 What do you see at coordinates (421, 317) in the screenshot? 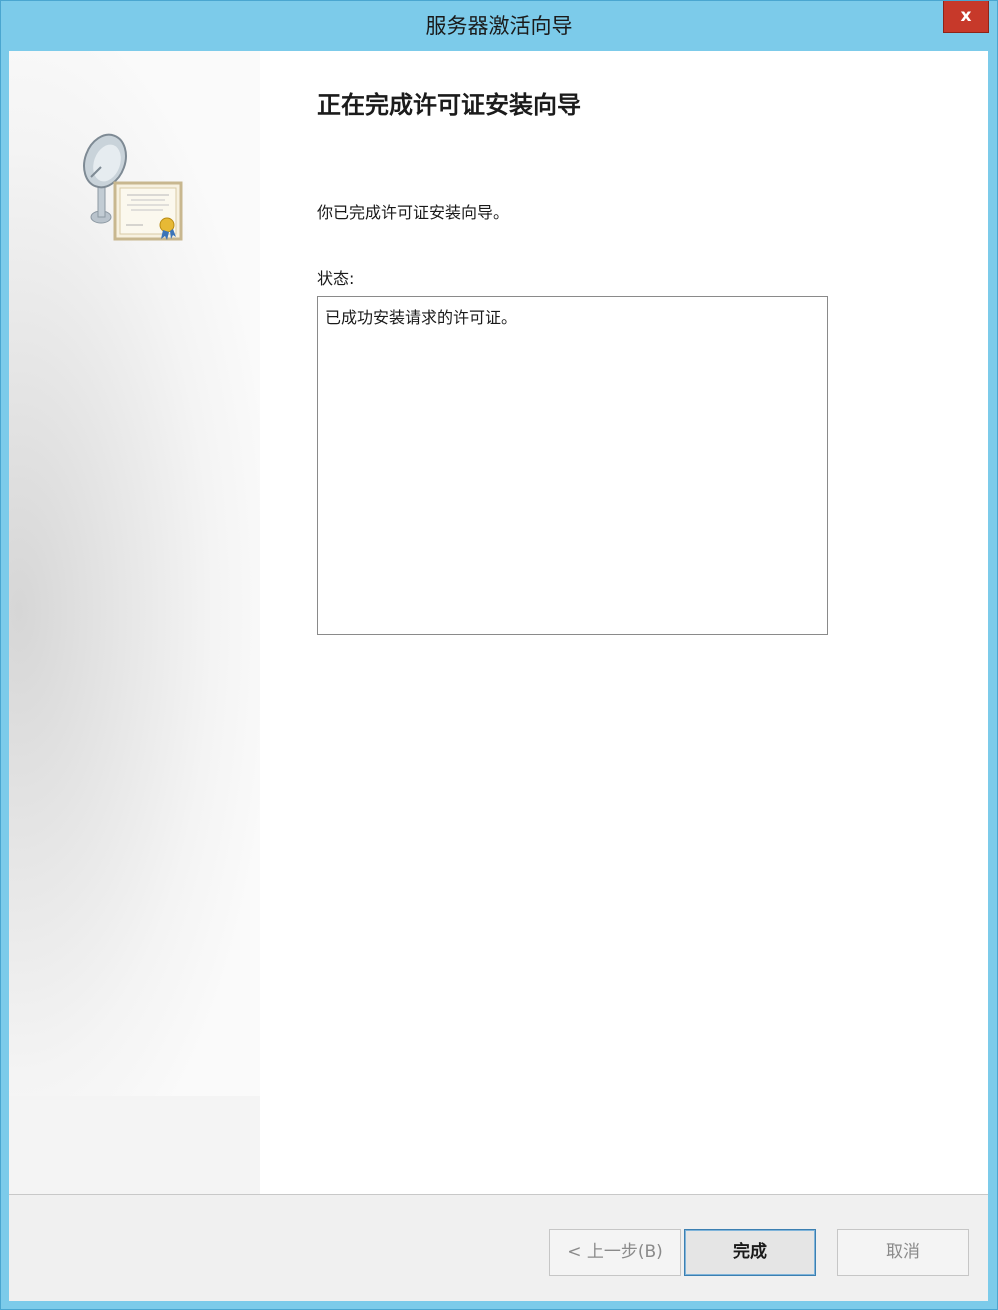
I see `status-text: 已成功安装请求的许可证。` at bounding box center [421, 317].